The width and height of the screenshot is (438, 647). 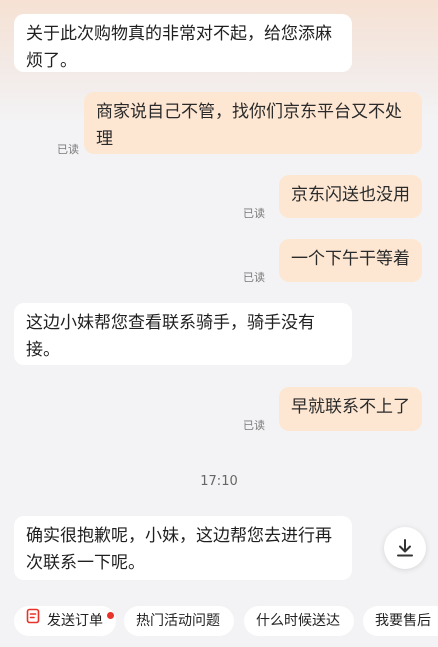 I want to click on quick-reply-label: 什么时候送达, so click(x=298, y=621).